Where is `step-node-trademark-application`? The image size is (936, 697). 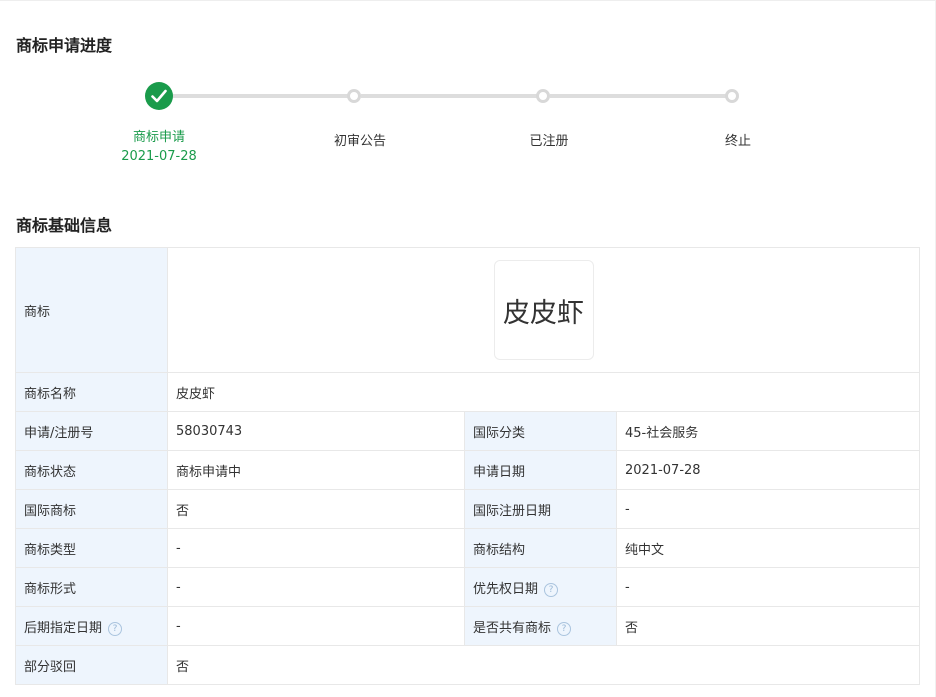
step-node-trademark-application is located at coordinates (159, 96).